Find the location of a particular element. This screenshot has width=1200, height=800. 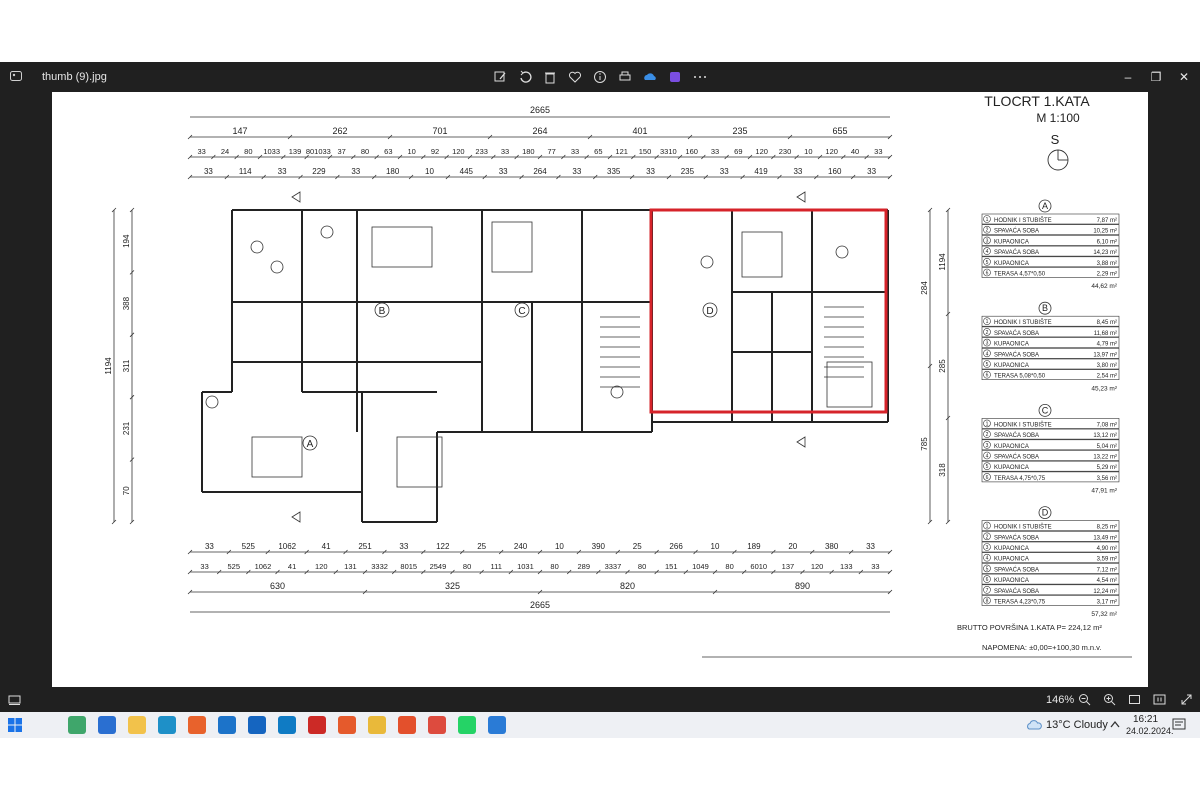

edit-icon is located at coordinates (500, 77).